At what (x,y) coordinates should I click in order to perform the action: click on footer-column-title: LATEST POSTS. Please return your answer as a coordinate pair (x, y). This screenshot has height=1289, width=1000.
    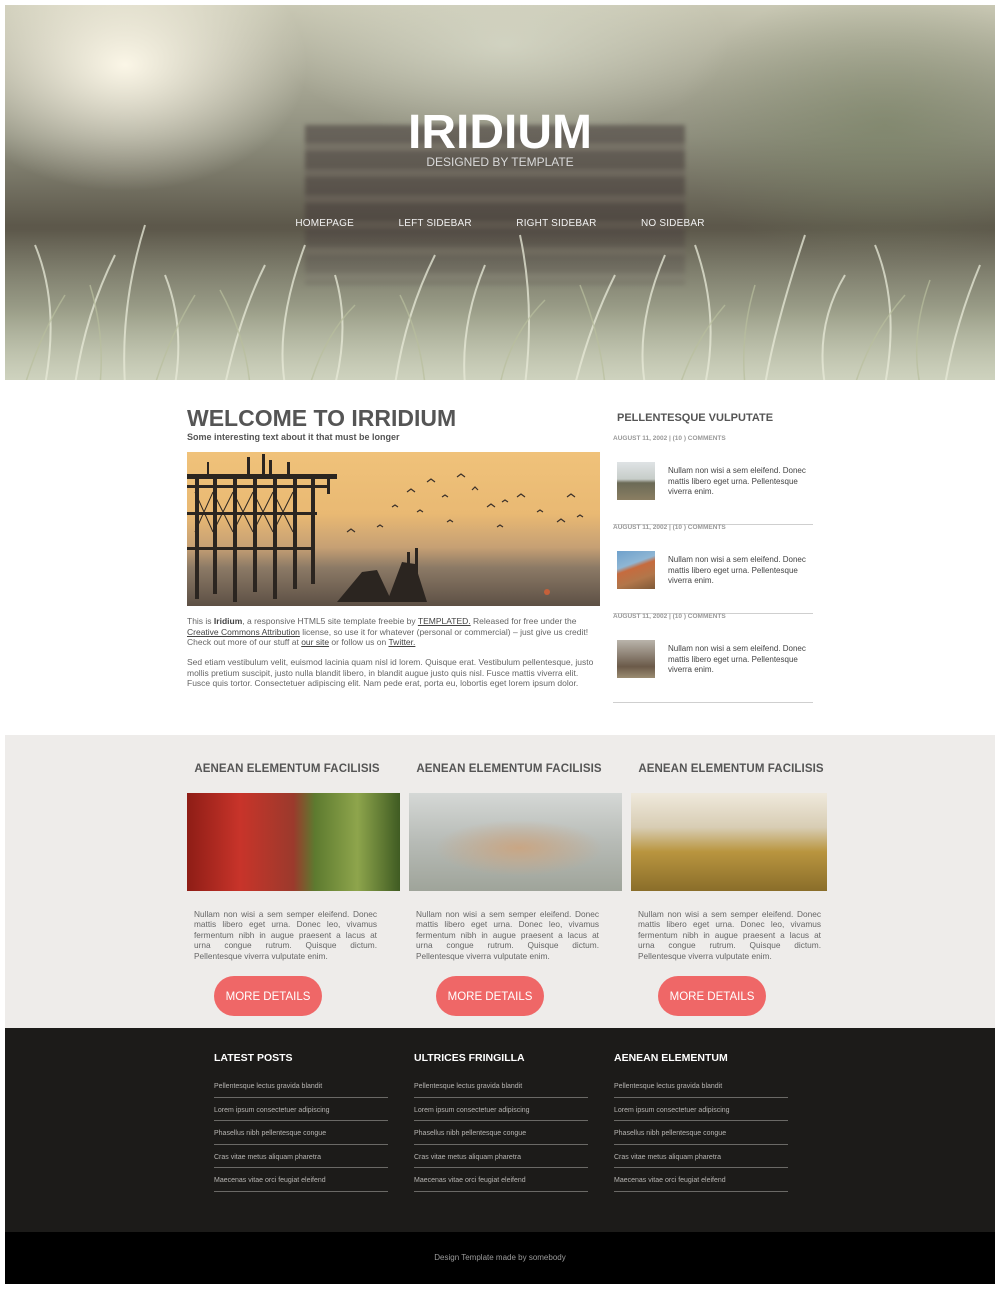
    Looking at the image, I should click on (253, 1058).